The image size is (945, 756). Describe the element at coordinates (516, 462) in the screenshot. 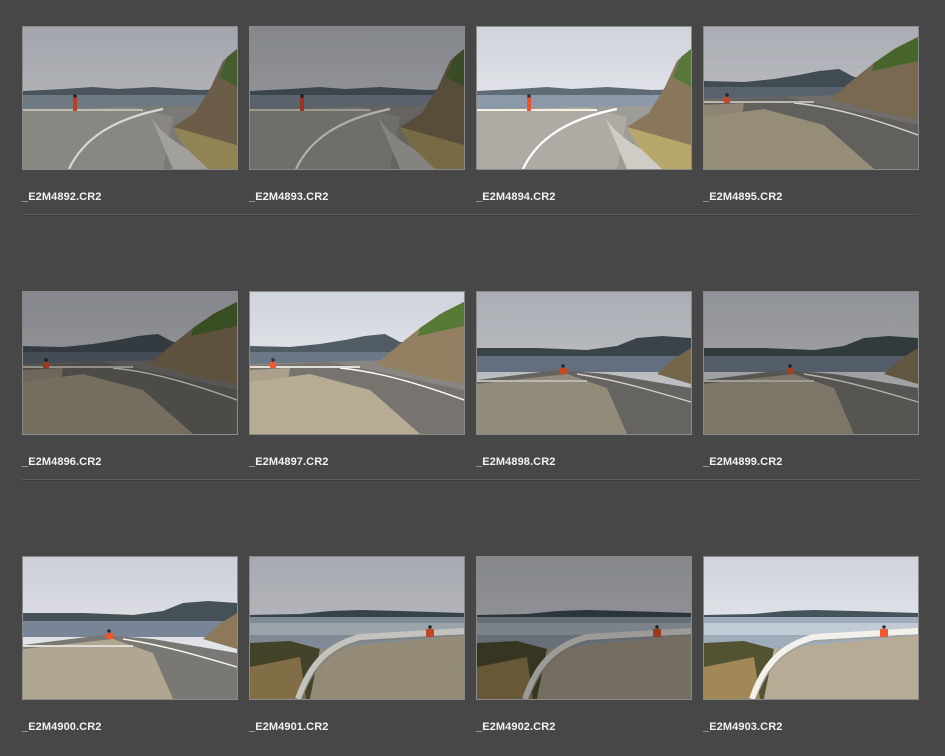

I see `filename-label: _E2M4898.CR2` at that location.